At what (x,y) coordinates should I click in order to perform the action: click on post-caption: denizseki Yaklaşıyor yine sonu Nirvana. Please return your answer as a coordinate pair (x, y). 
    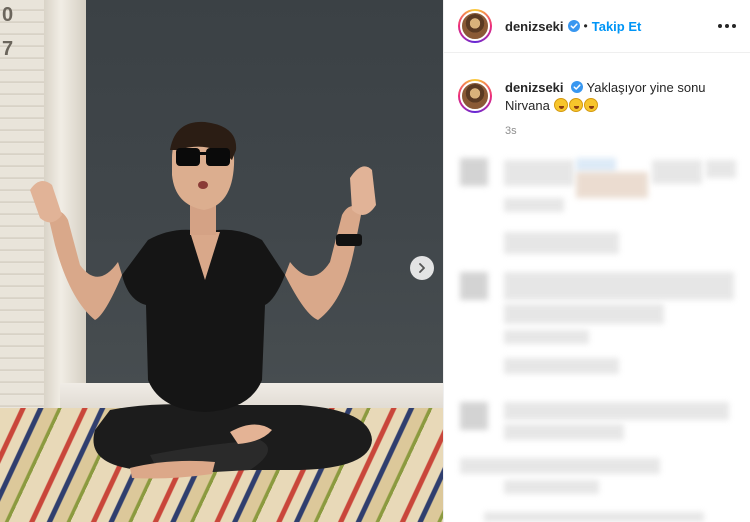
    Looking at the image, I should click on (597, 84).